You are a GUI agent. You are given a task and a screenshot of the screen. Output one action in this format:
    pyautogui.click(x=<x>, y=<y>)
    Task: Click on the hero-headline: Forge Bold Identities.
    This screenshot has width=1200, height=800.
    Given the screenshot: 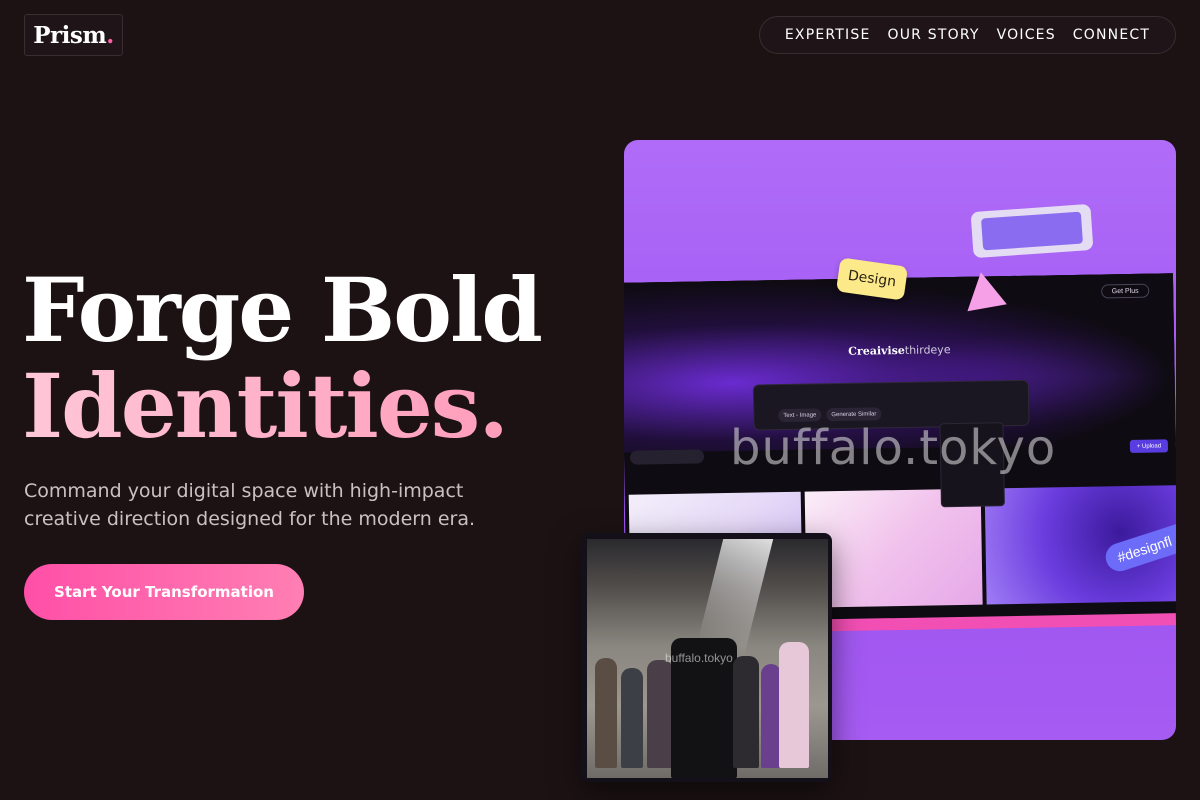 What is the action you would take?
    pyautogui.click(x=282, y=356)
    